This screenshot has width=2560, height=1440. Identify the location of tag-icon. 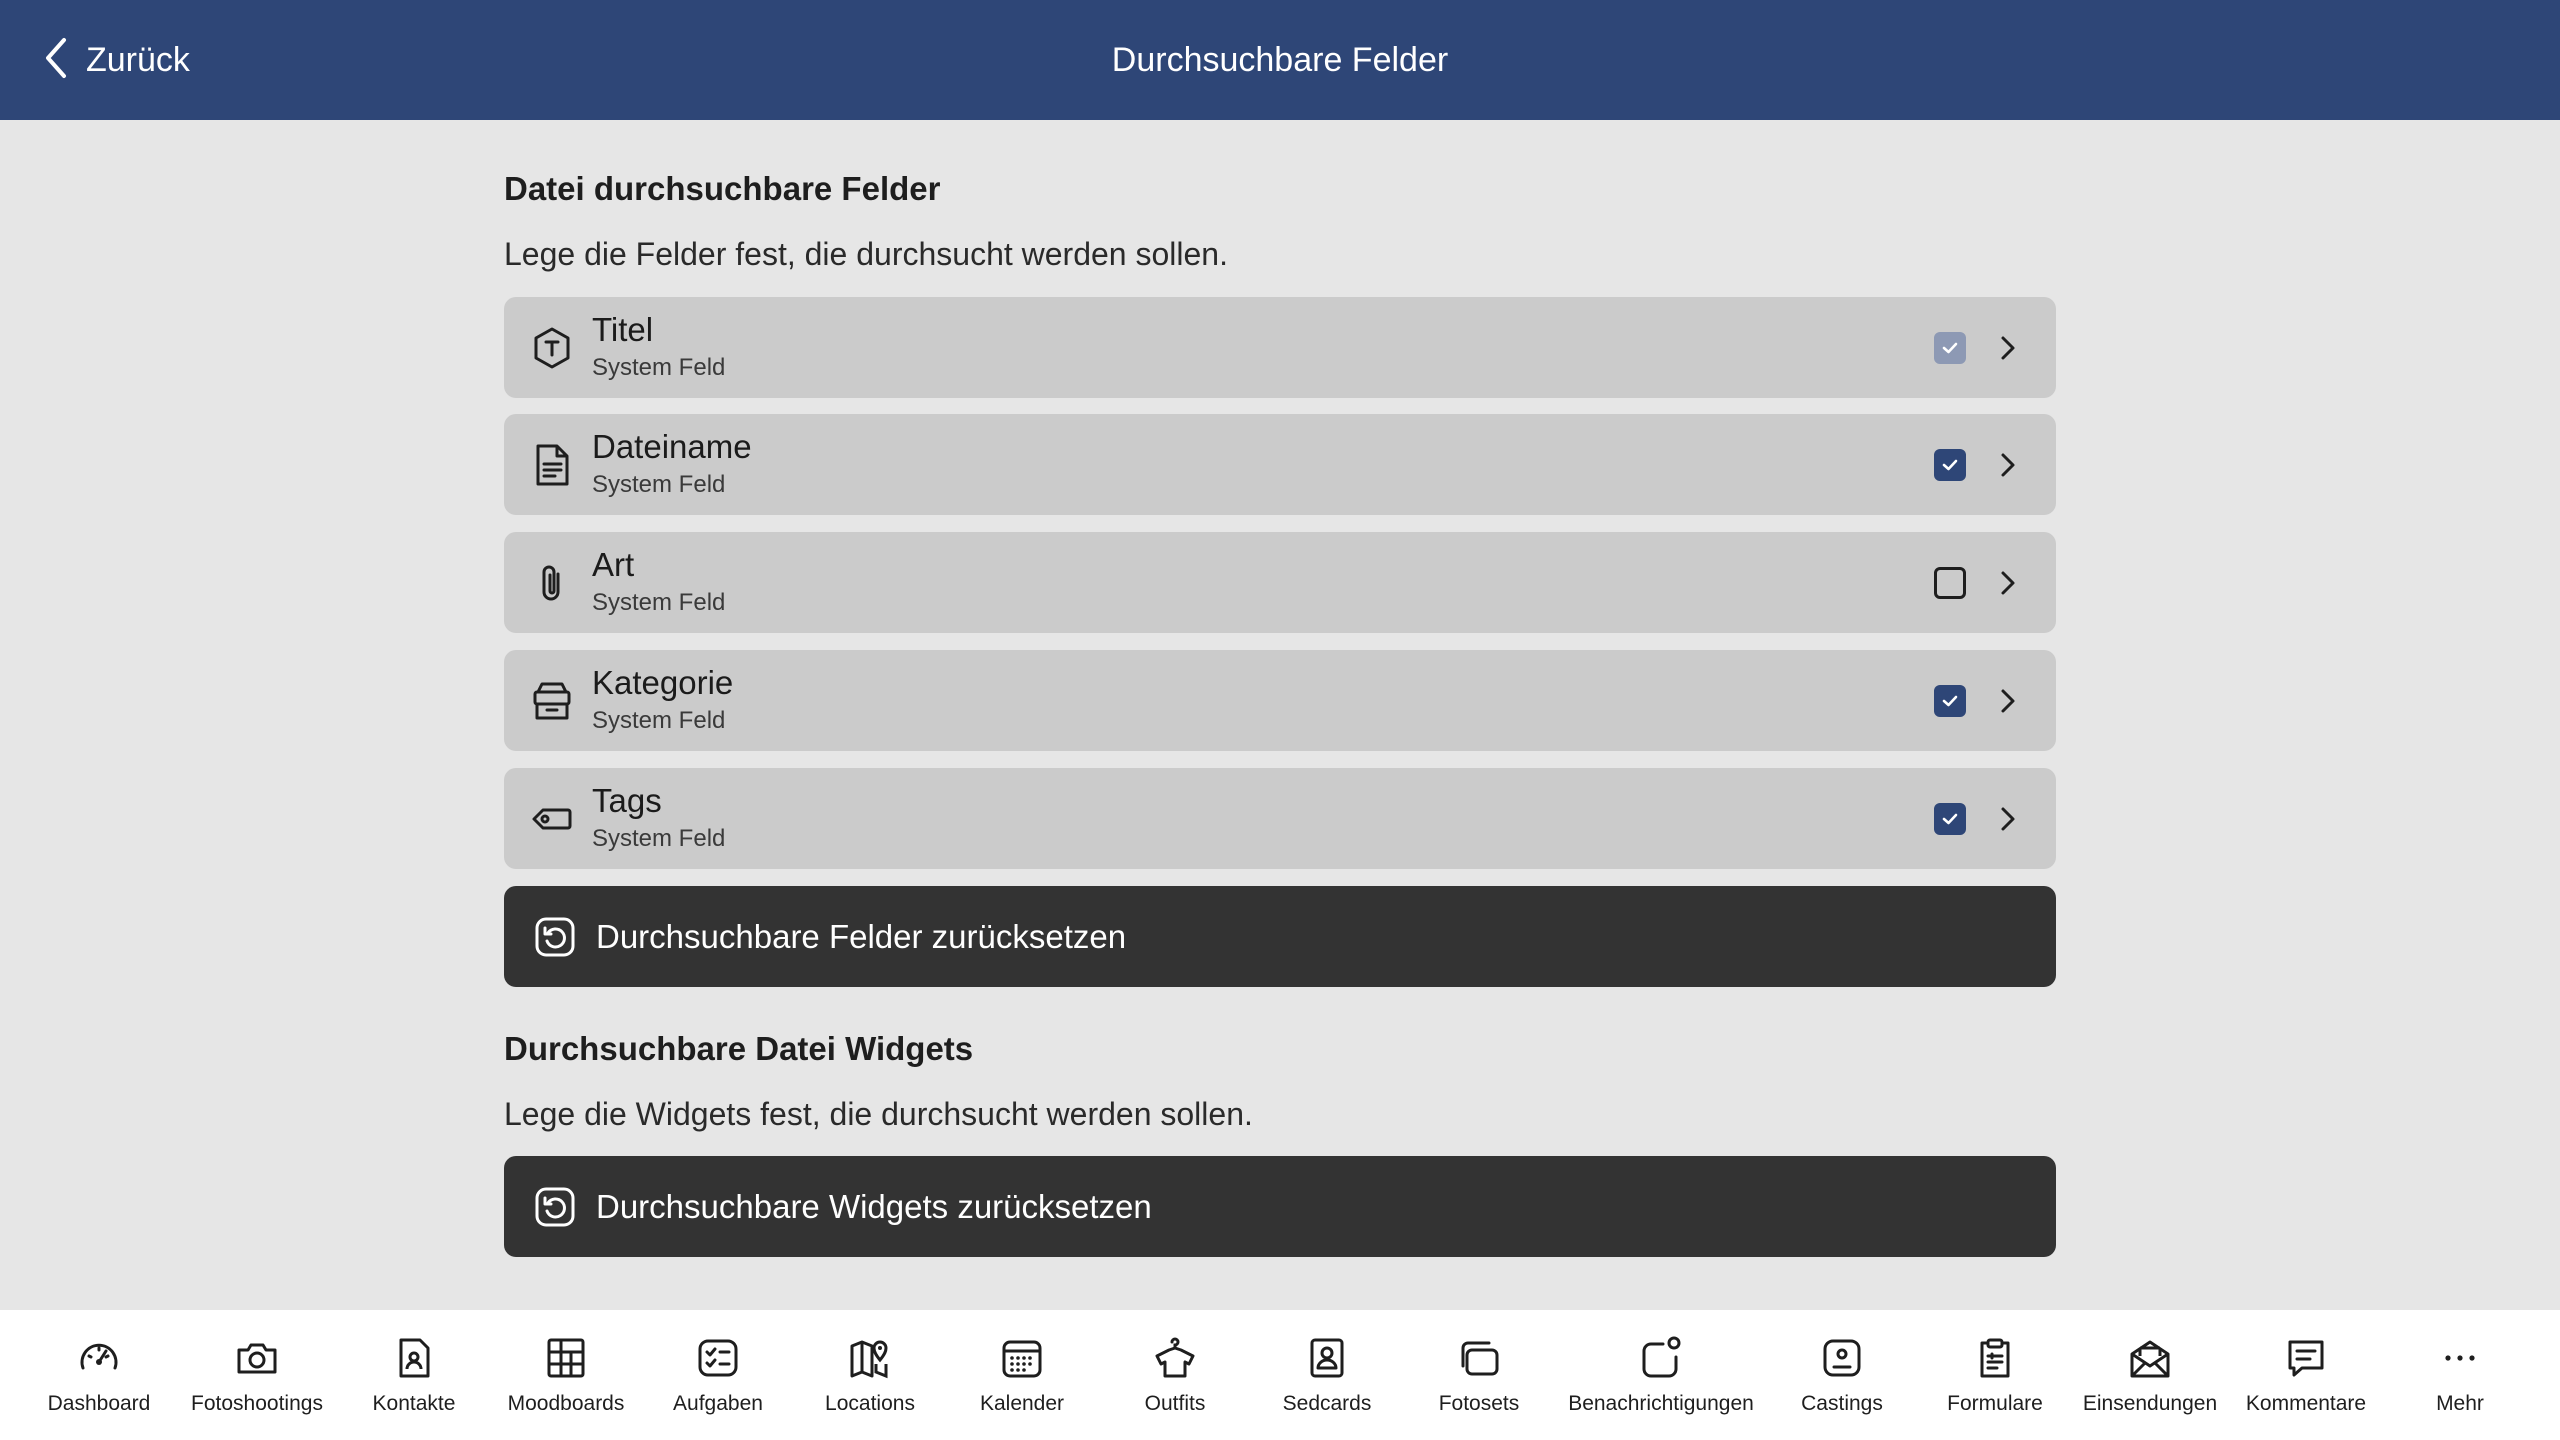
(552, 819).